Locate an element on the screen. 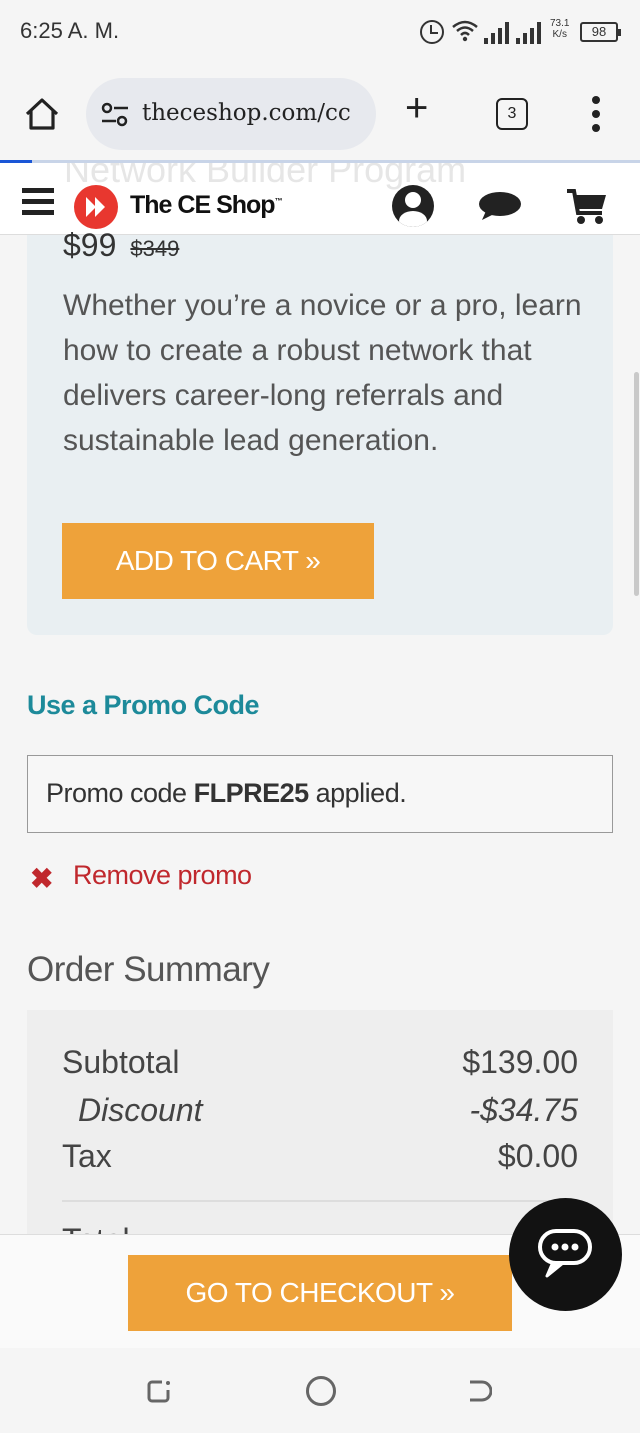 This screenshot has width=640, height=1433. hamburger-icon is located at coordinates (38, 202).